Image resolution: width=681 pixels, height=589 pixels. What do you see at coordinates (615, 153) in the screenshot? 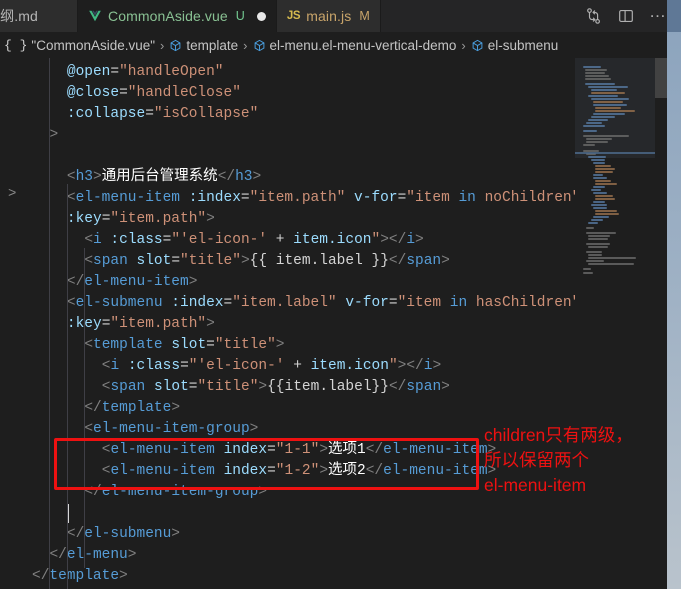
I see `minimap-current-line` at bounding box center [615, 153].